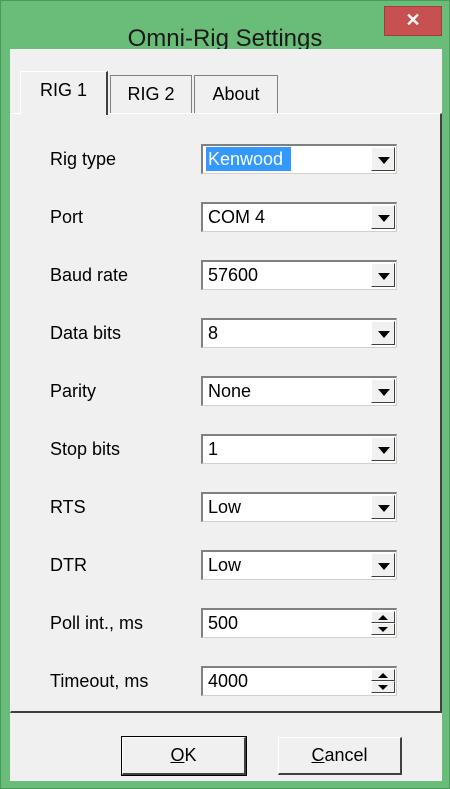  What do you see at coordinates (225, 565) in the screenshot?
I see `dtr-value: Low` at bounding box center [225, 565].